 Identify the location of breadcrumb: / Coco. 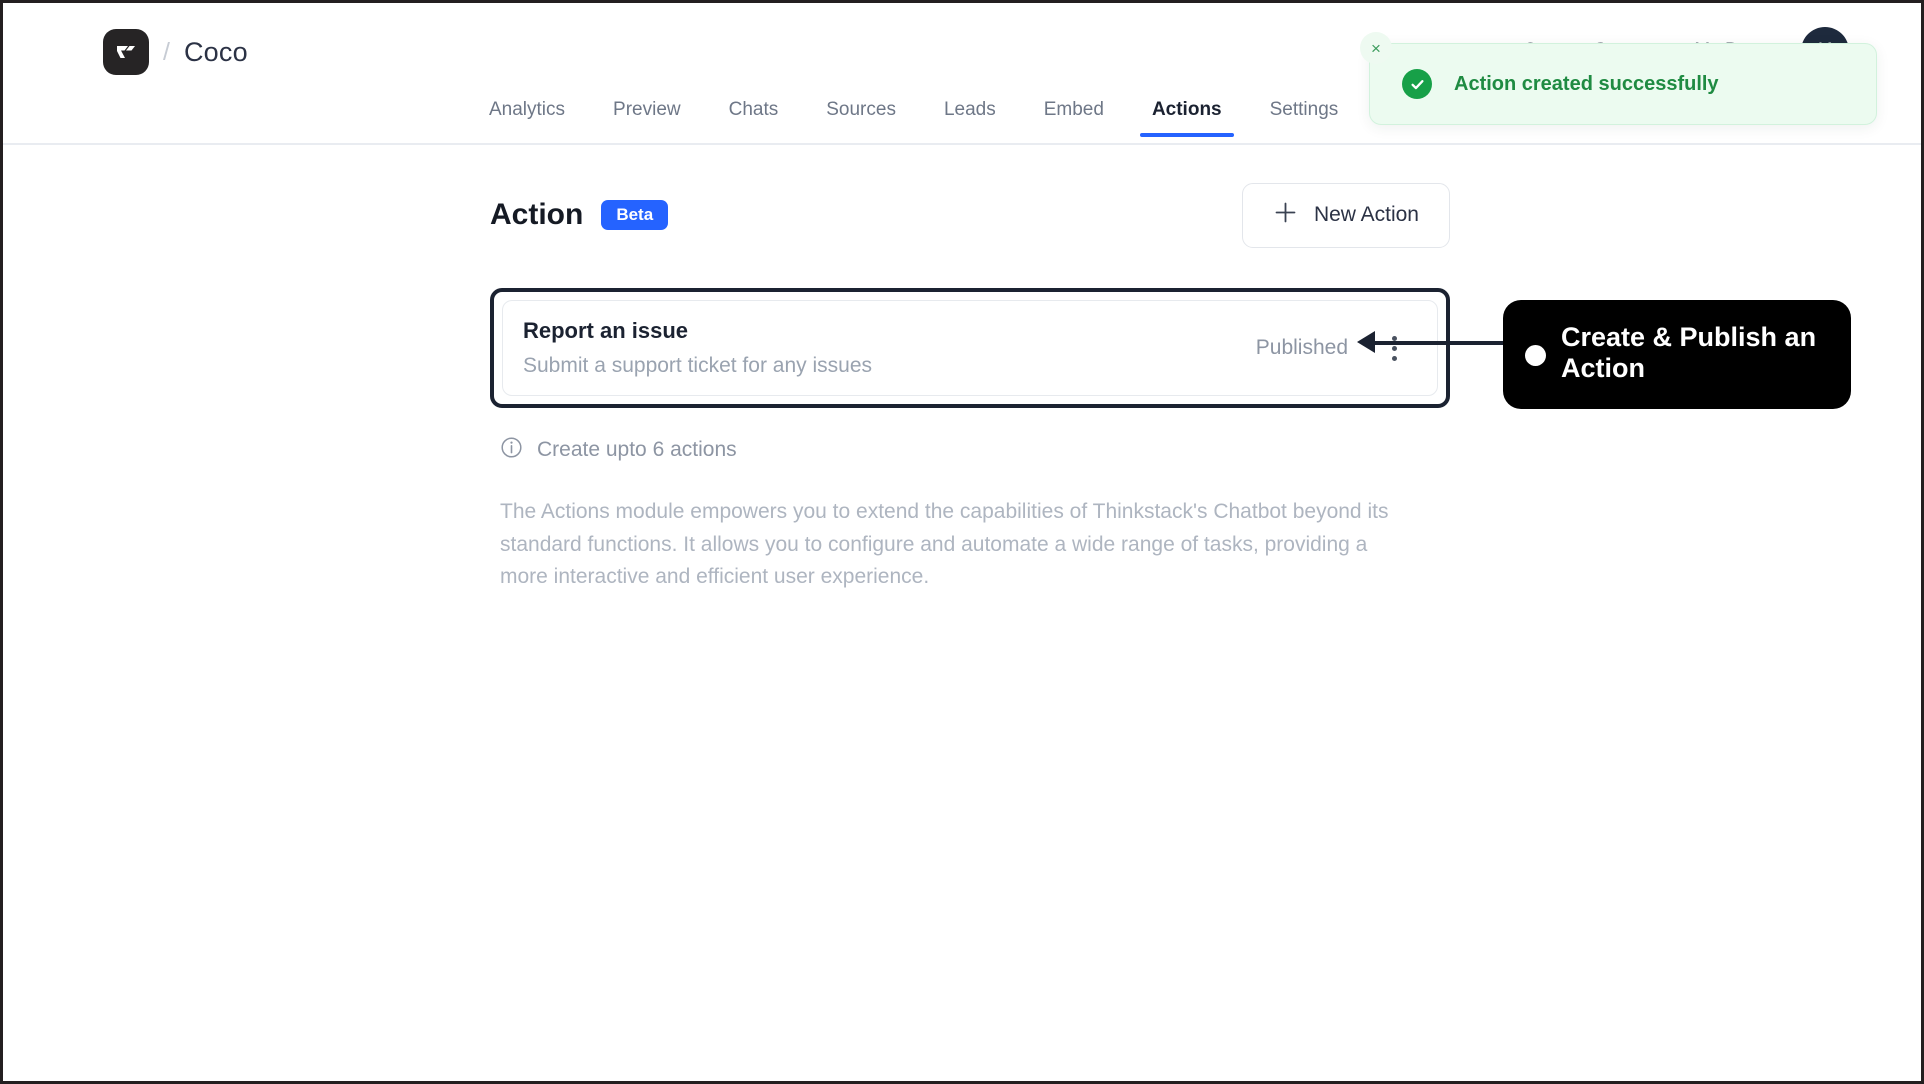
(175, 52).